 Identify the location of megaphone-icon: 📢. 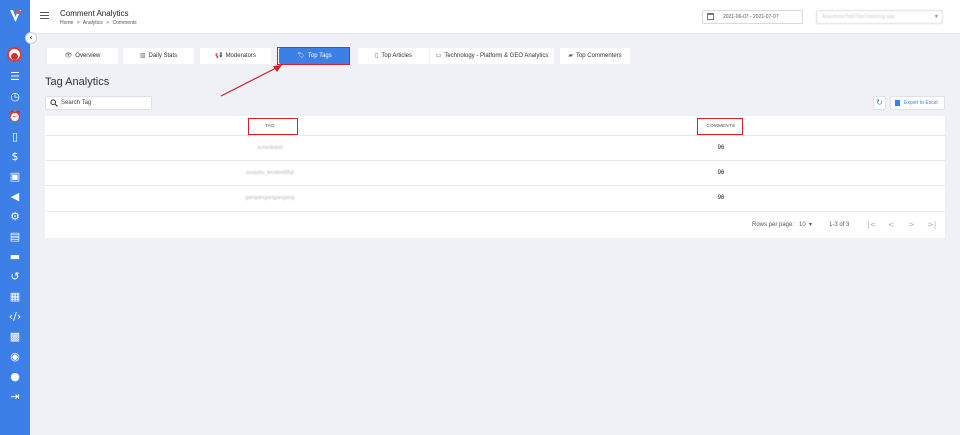
(219, 55).